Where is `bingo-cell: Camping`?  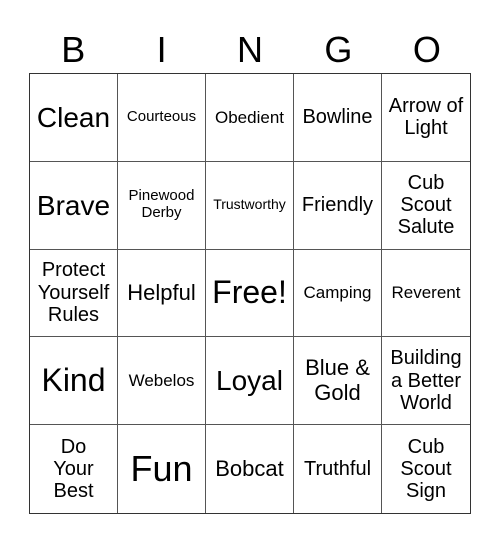
bingo-cell: Camping is located at coordinates (338, 293).